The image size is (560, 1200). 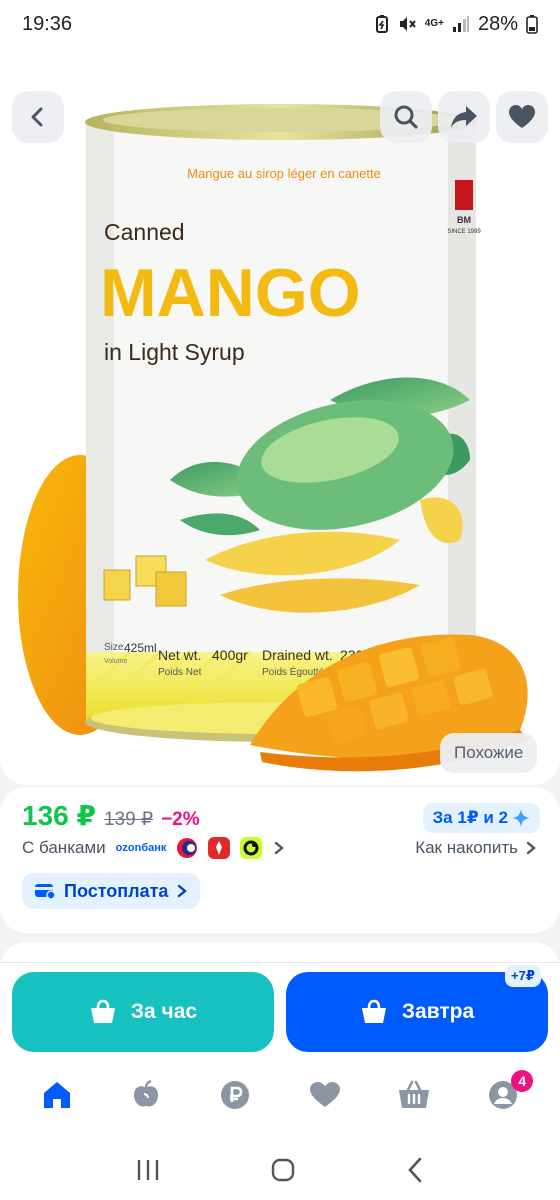 I want to click on back-button, so click(x=38, y=117).